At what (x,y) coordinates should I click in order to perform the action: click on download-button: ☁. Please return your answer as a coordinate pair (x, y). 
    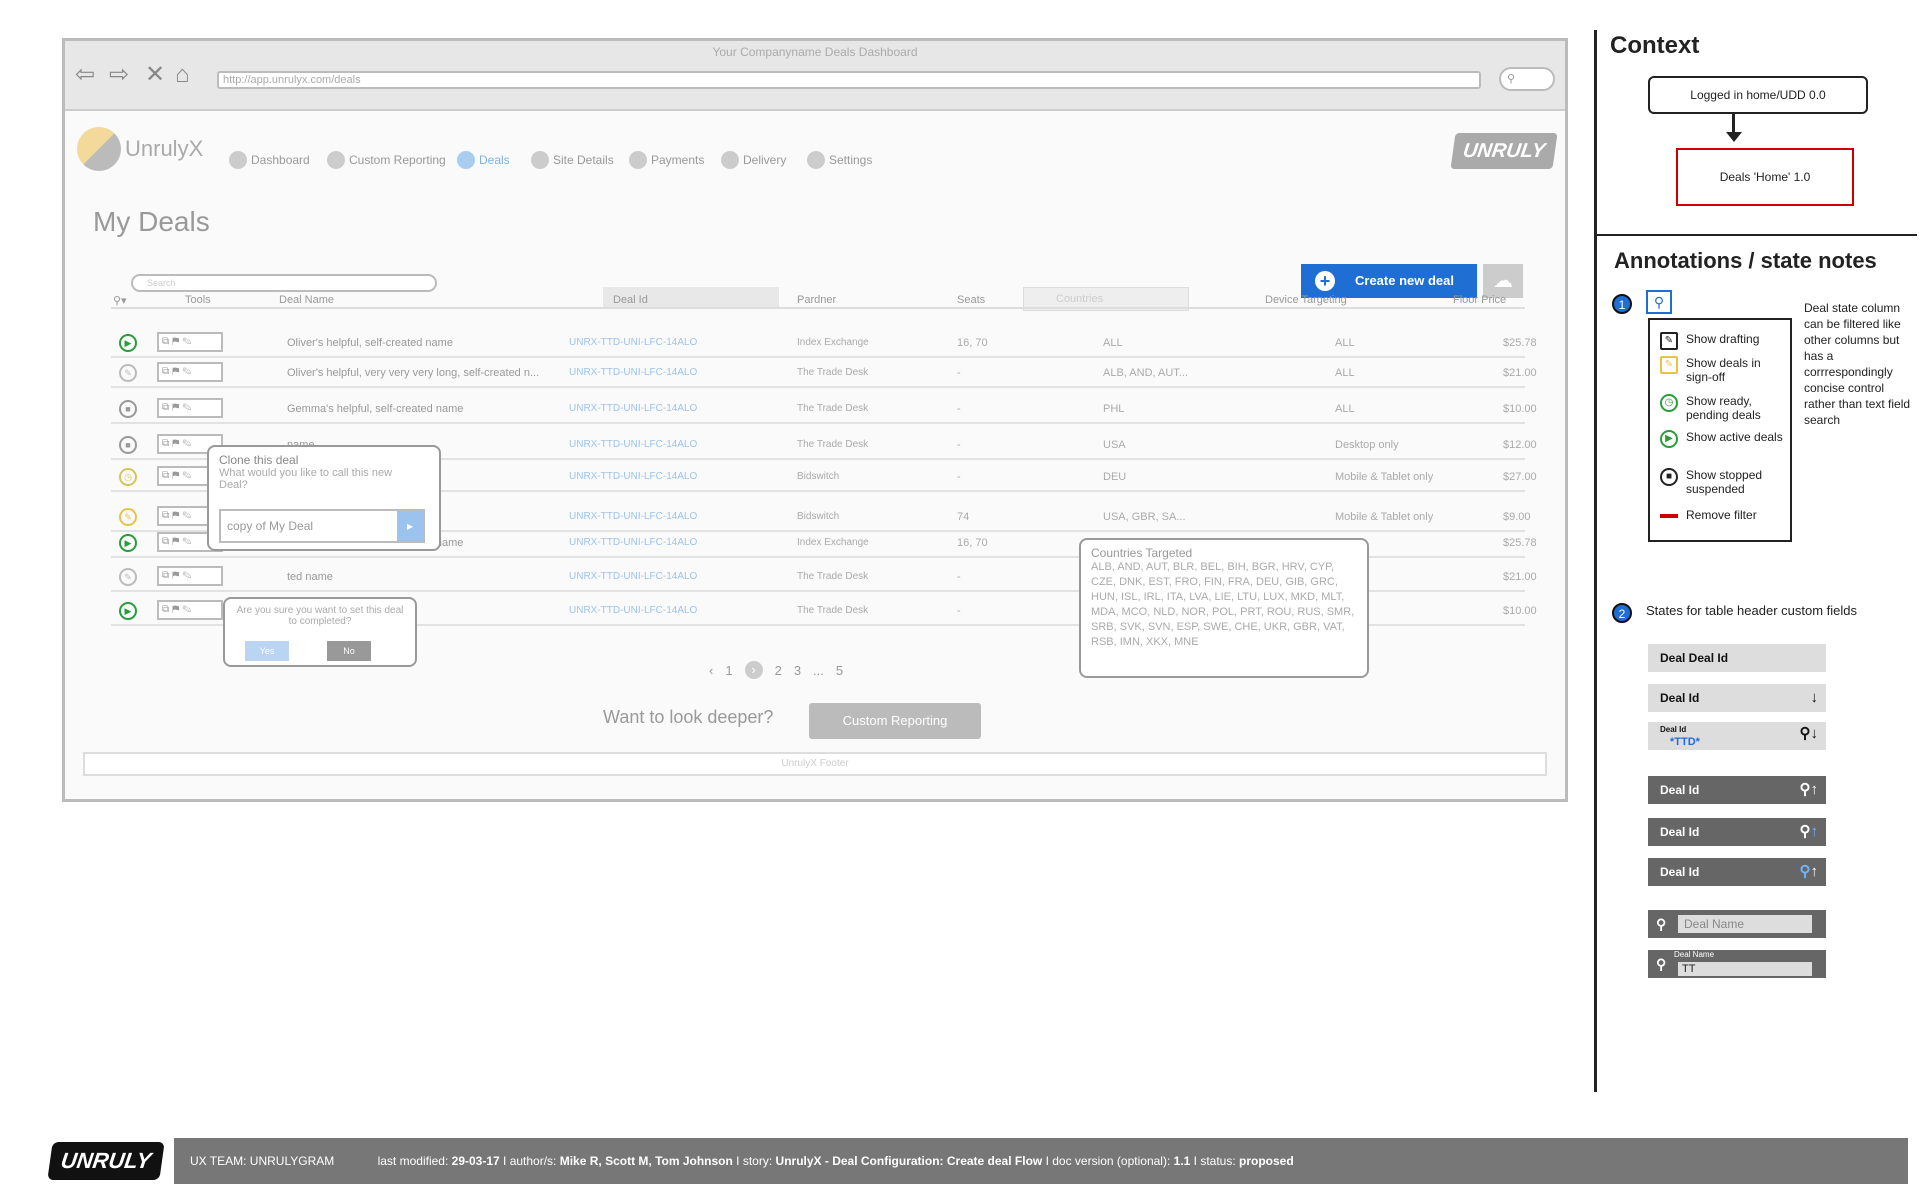
    Looking at the image, I should click on (1503, 281).